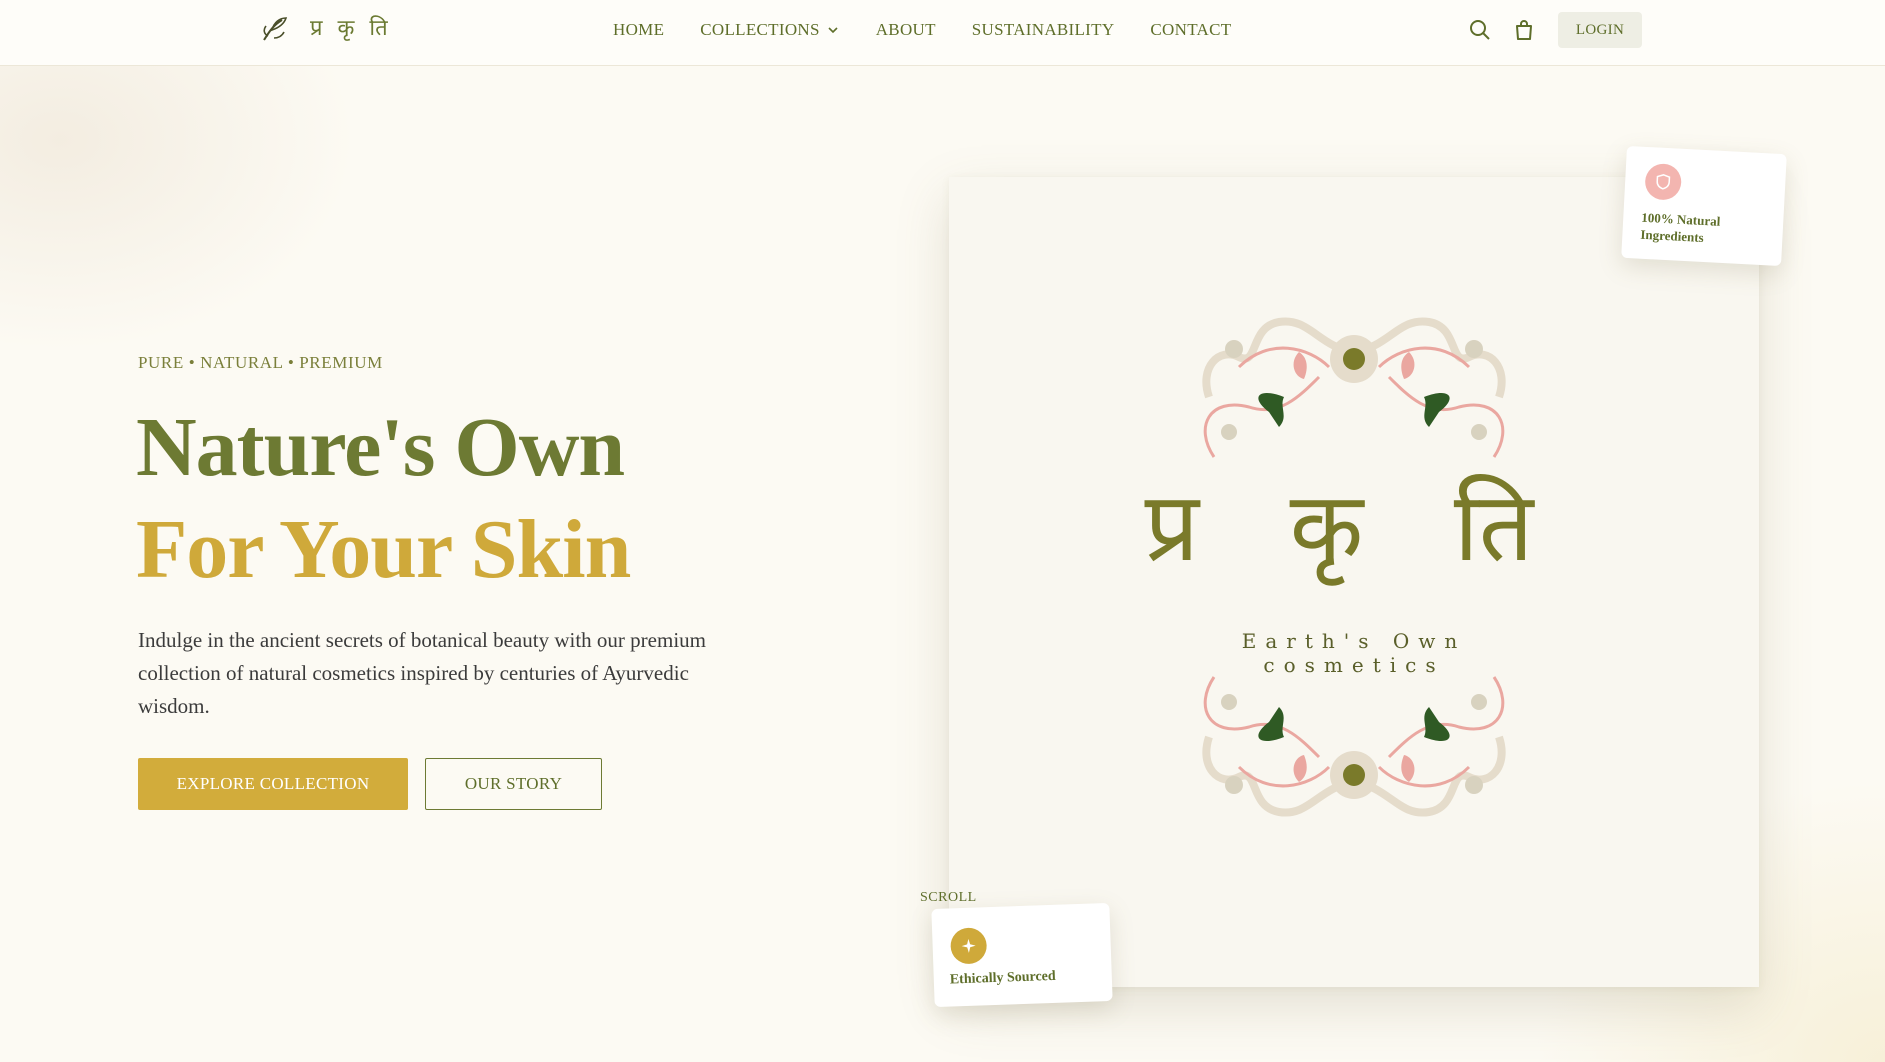  What do you see at coordinates (906, 30) in the screenshot?
I see `nav-about: ABOUT` at bounding box center [906, 30].